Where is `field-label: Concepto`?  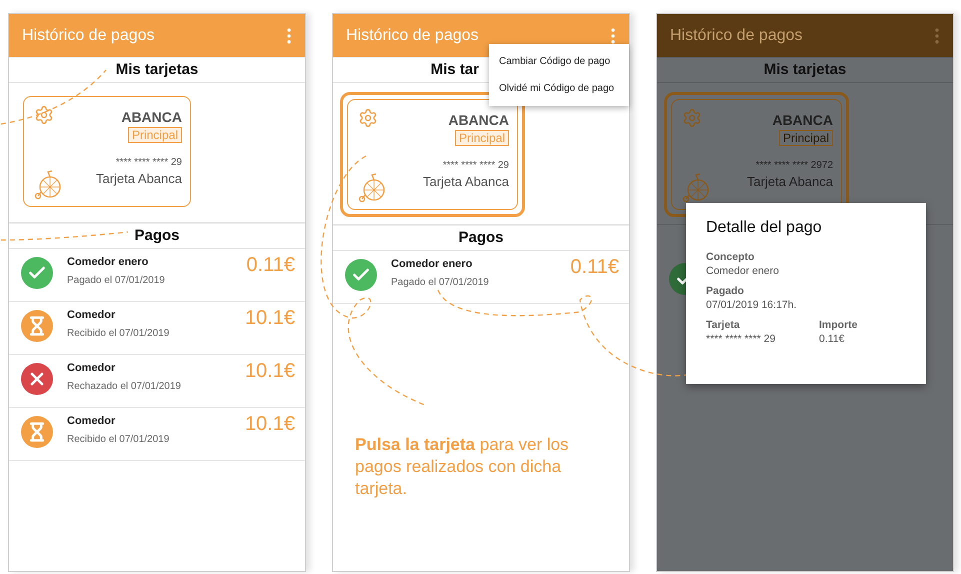 field-label: Concepto is located at coordinates (731, 257).